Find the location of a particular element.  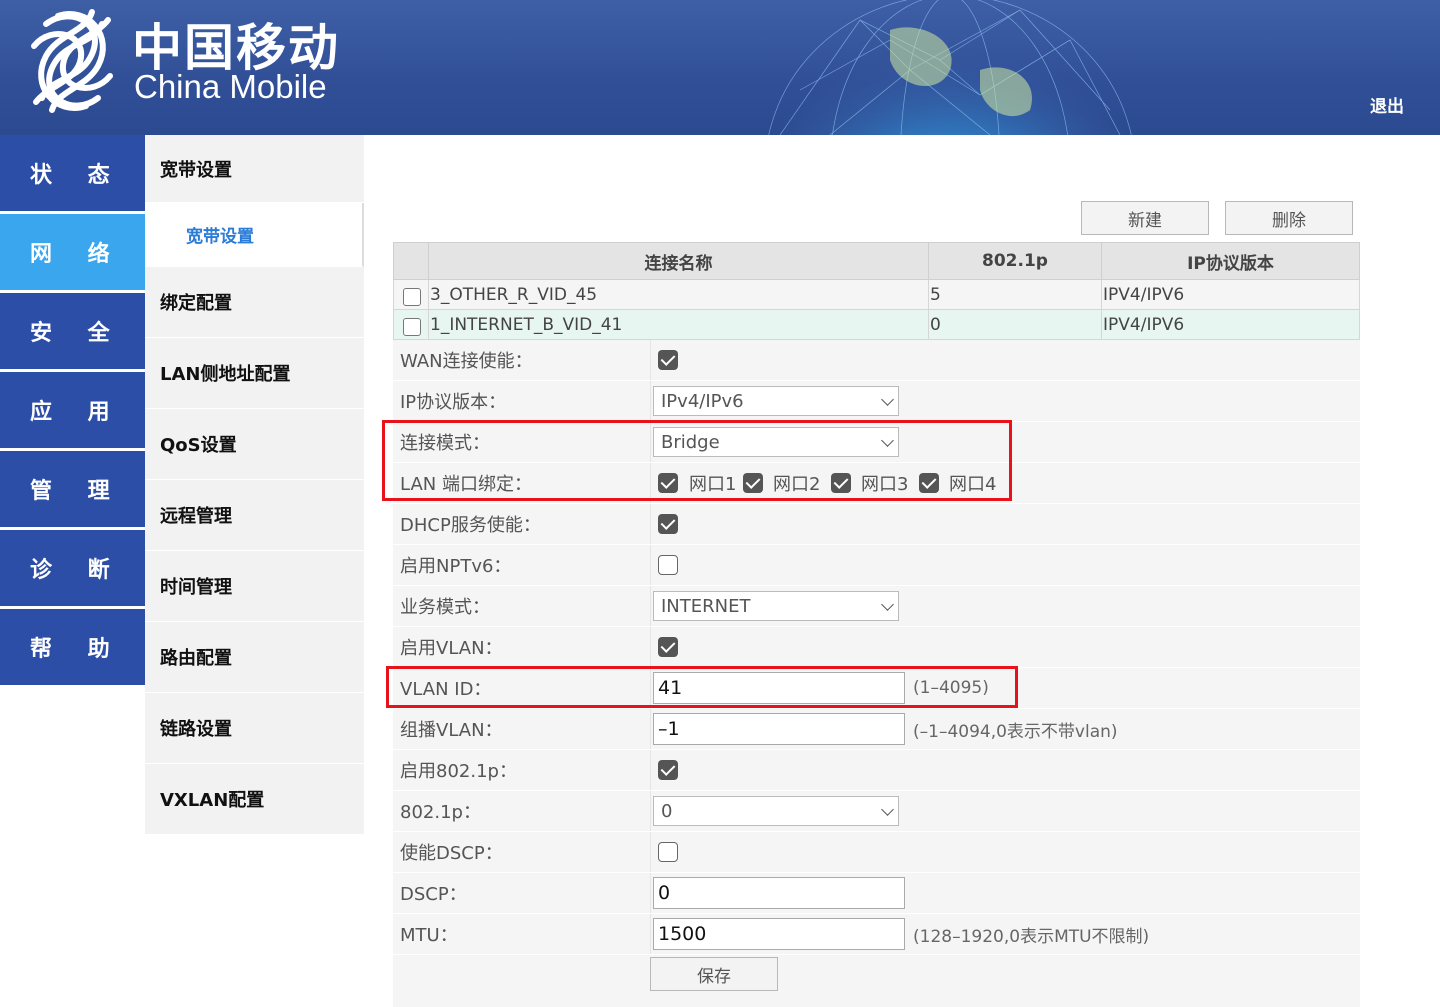

mcast-vlan-label: 组播VLAN： is located at coordinates (451, 730).